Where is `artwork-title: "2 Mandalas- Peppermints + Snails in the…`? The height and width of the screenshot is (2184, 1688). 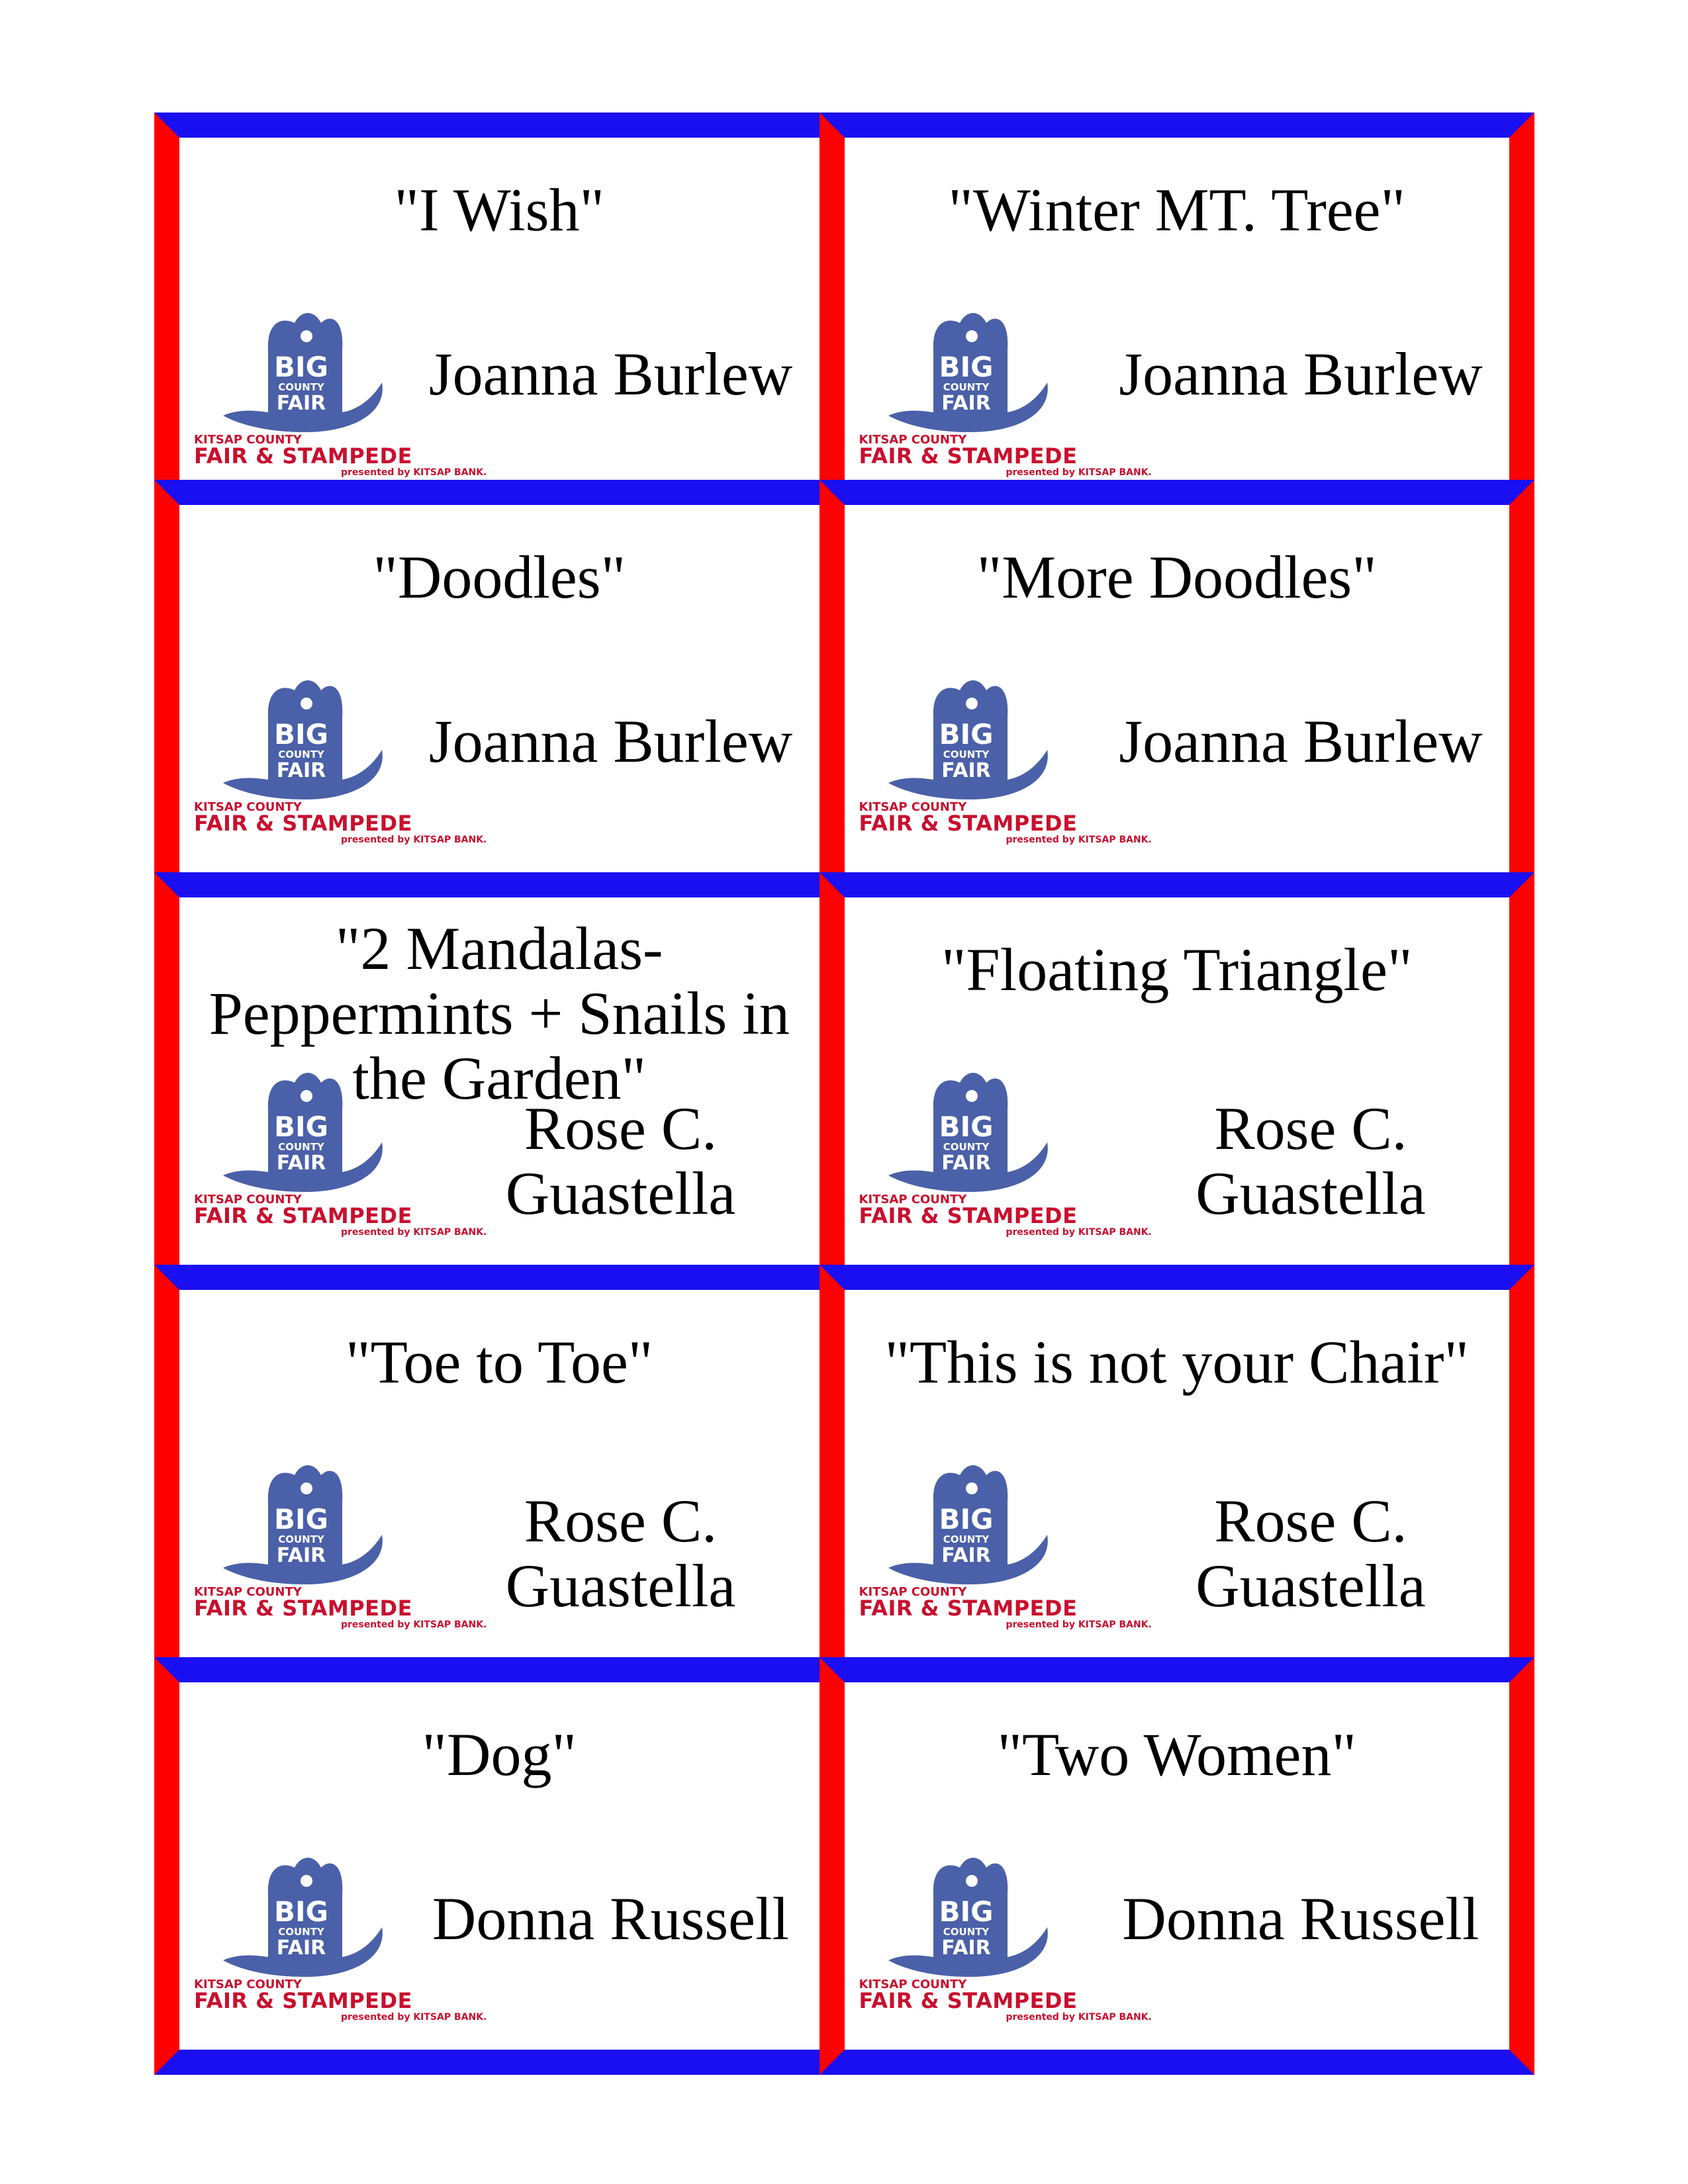
artwork-title: "2 Mandalas- Peppermints + Snails in the… is located at coordinates (499, 1014).